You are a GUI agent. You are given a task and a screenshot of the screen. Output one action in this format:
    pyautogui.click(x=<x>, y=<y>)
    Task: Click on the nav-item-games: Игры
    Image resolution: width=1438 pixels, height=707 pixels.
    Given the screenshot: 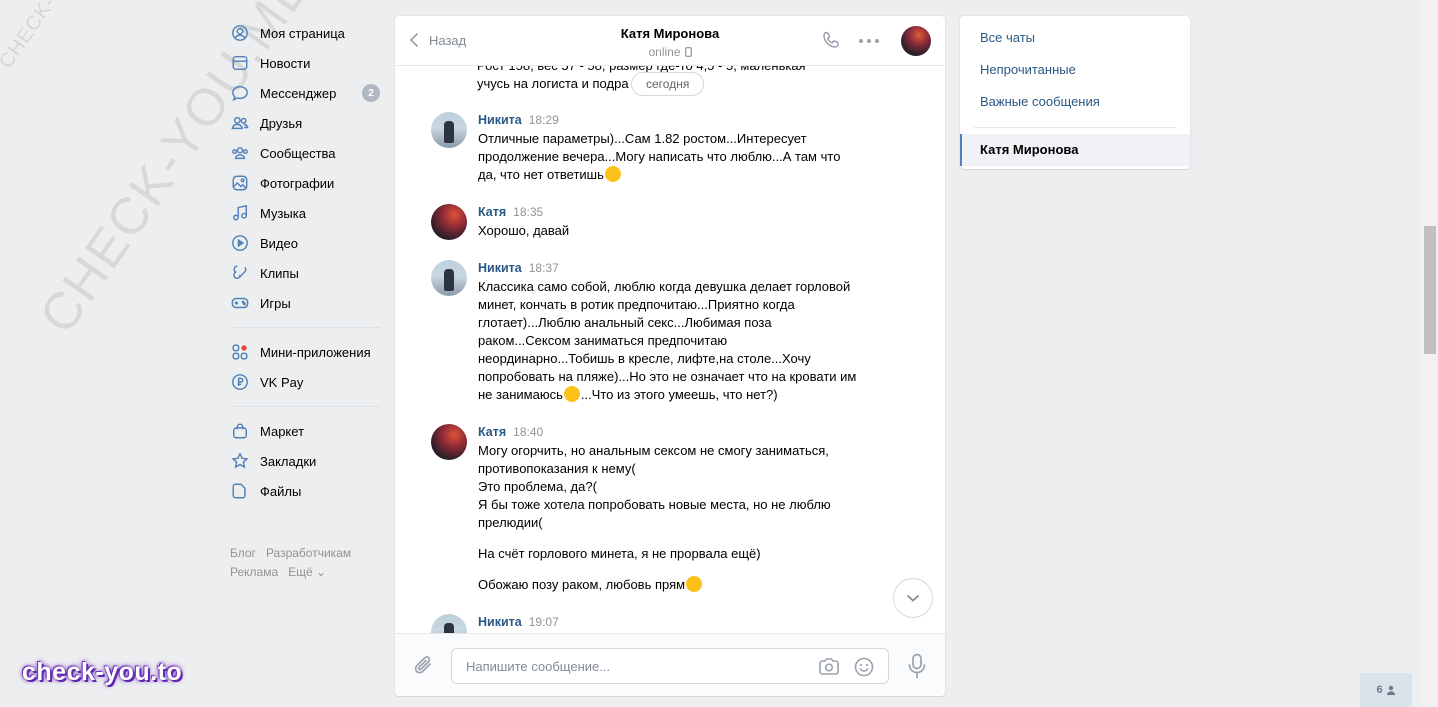 What is the action you would take?
    pyautogui.click(x=305, y=303)
    